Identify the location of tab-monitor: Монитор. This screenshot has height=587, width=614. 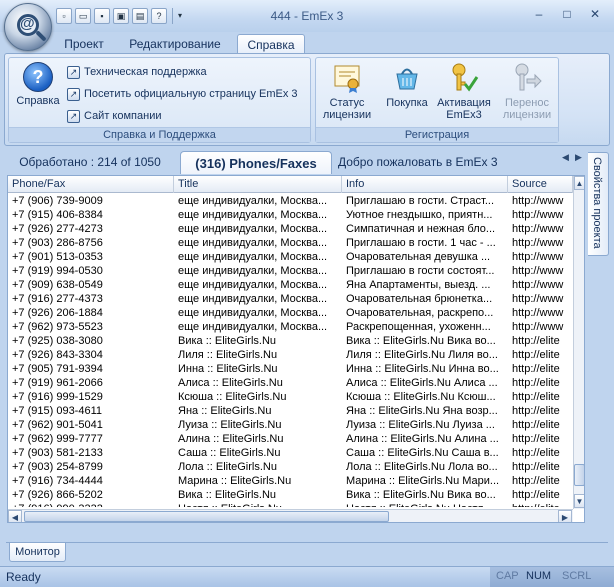
(37, 552).